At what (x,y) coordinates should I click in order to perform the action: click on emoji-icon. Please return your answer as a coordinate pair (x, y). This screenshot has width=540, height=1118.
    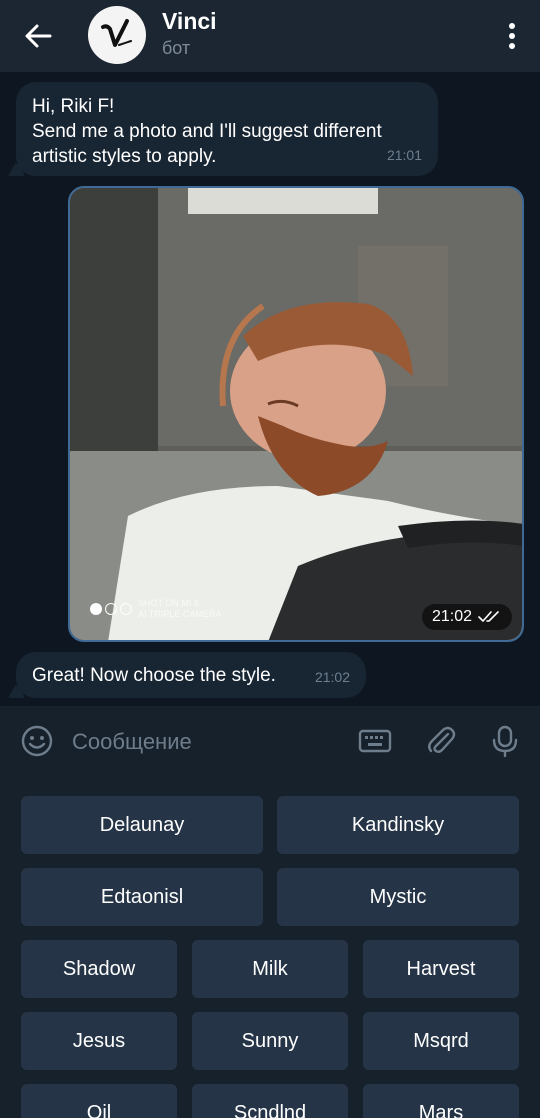
    Looking at the image, I should click on (37, 741).